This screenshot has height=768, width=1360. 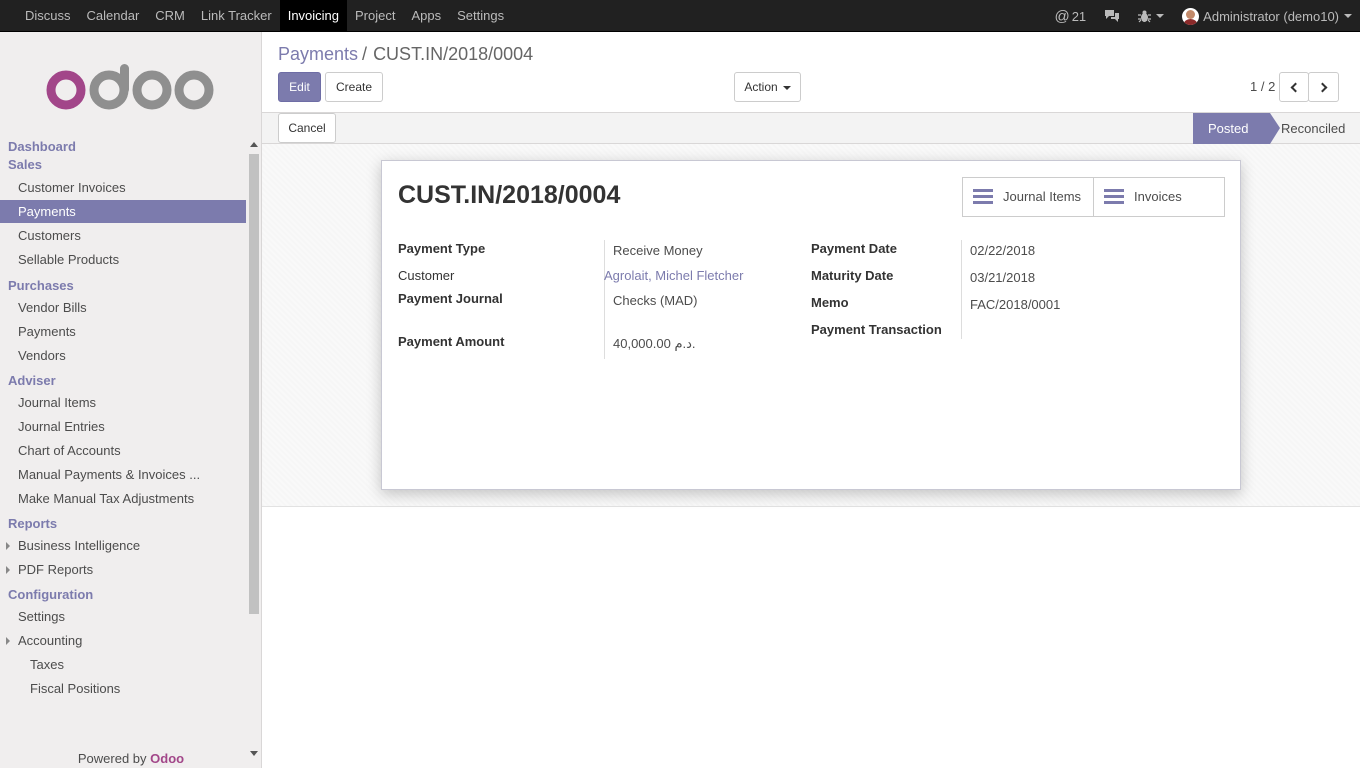 I want to click on menu-crm: CRM, so click(x=170, y=16).